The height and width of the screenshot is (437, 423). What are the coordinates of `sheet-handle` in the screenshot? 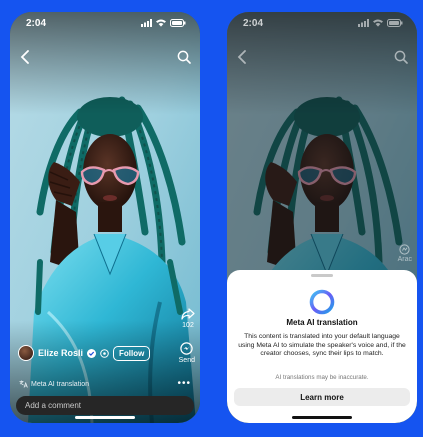 It's located at (322, 275).